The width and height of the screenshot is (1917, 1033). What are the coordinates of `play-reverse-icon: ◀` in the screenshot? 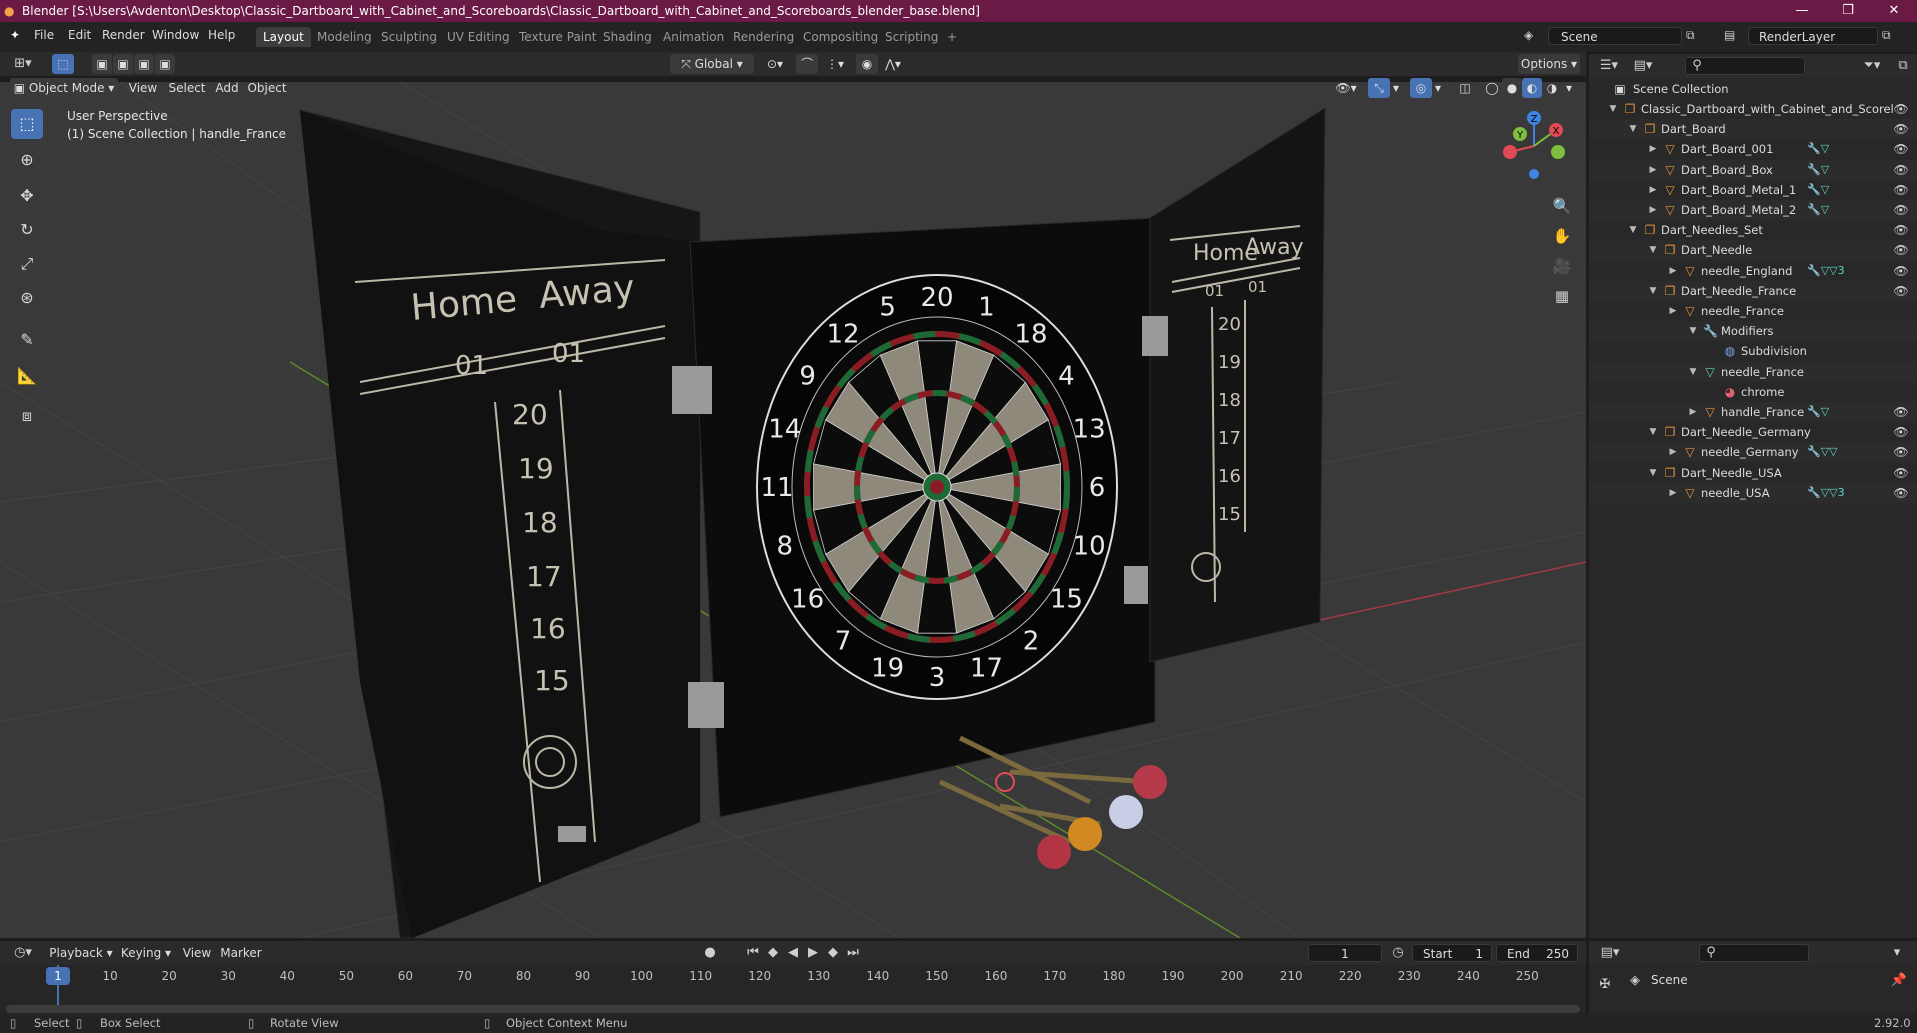 It's located at (793, 953).